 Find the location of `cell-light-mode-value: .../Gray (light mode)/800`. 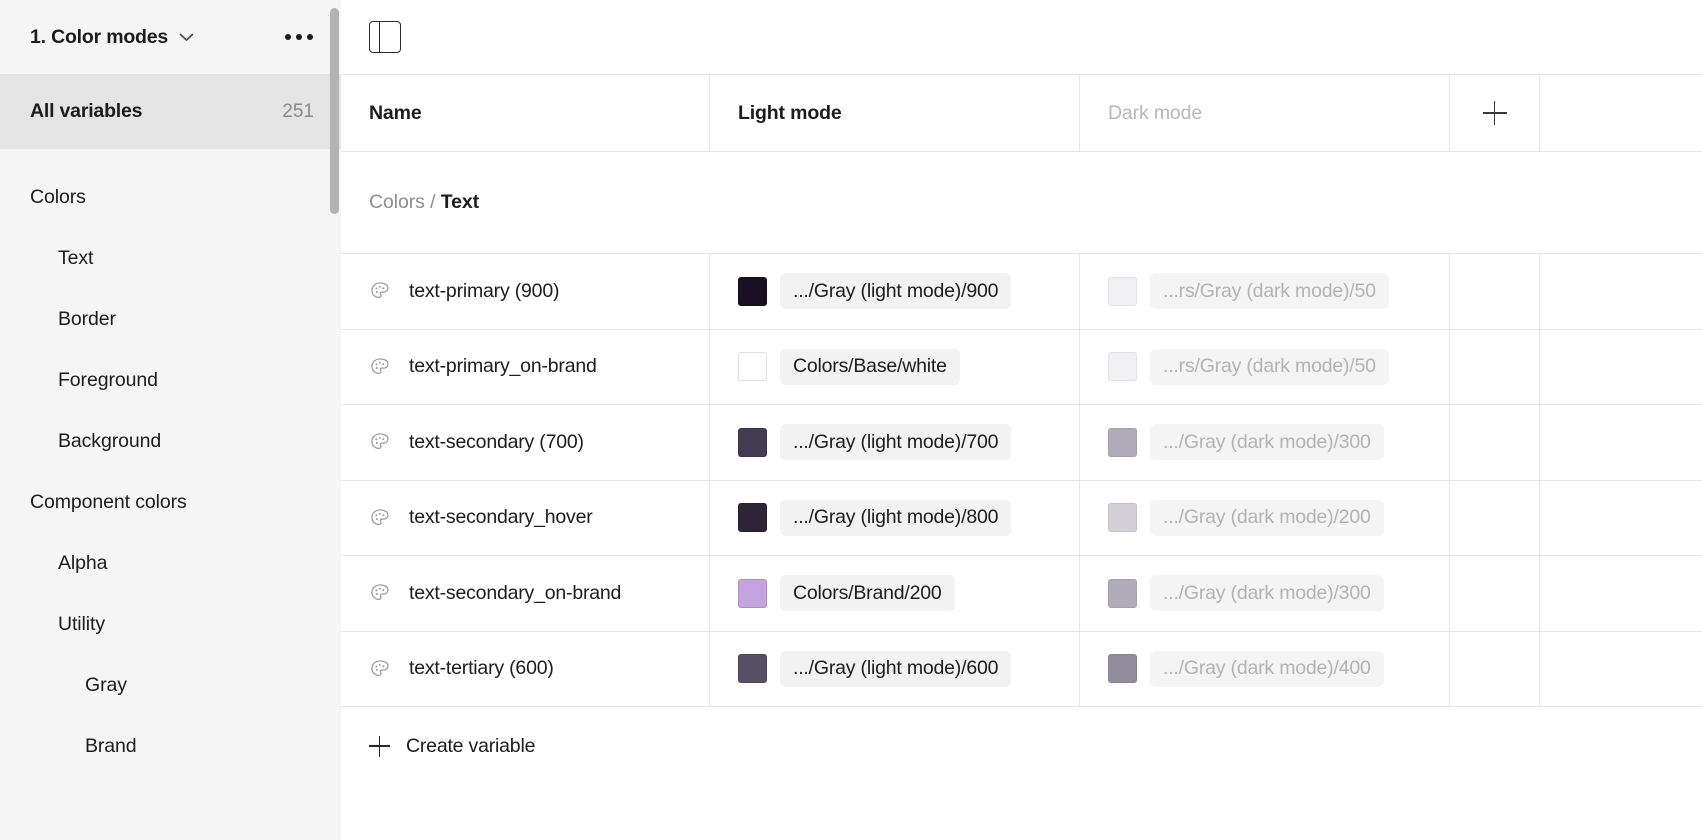

cell-light-mode-value: .../Gray (light mode)/800 is located at coordinates (895, 517).